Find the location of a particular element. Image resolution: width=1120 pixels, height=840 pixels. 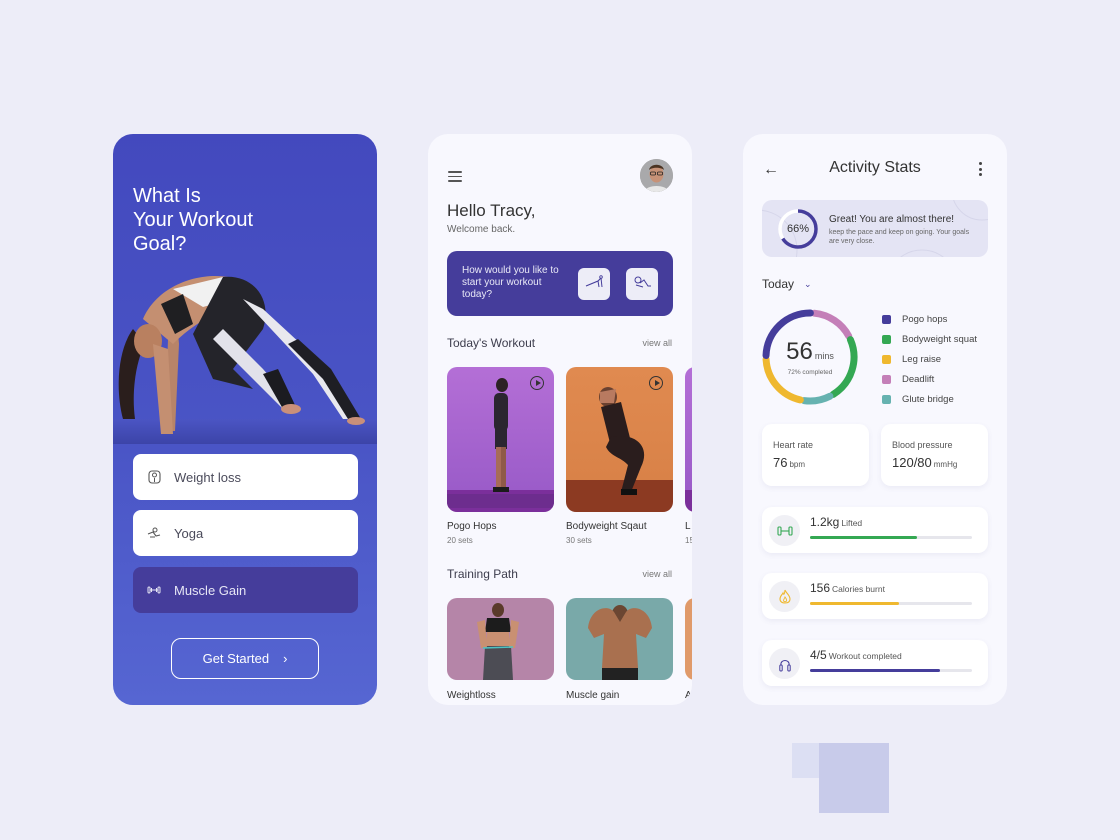

legend-label: Deadlift is located at coordinates (918, 379).